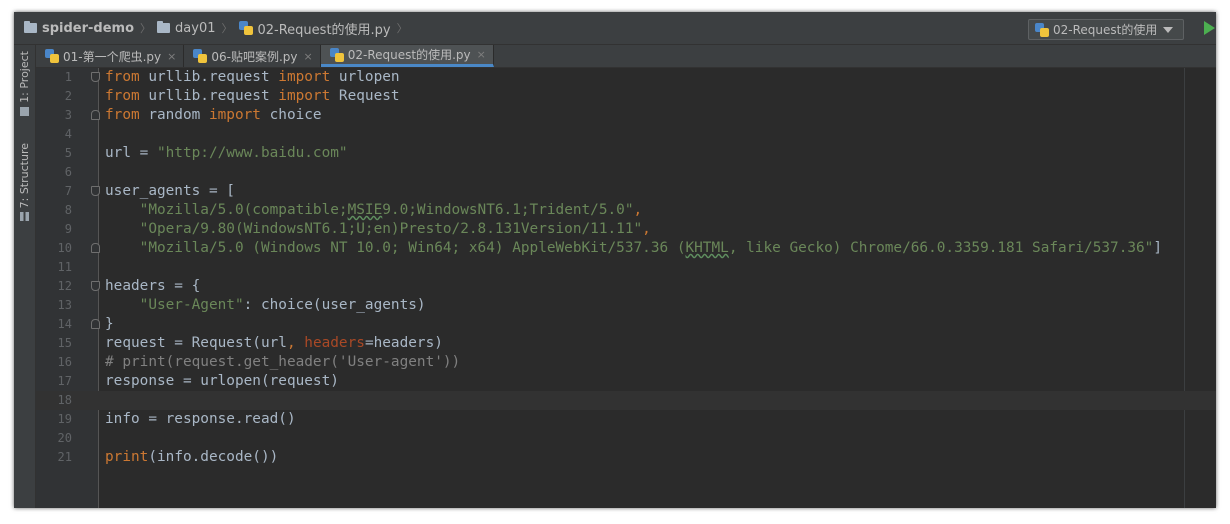  What do you see at coordinates (626, 324) in the screenshot?
I see `code-line: 14 }` at bounding box center [626, 324].